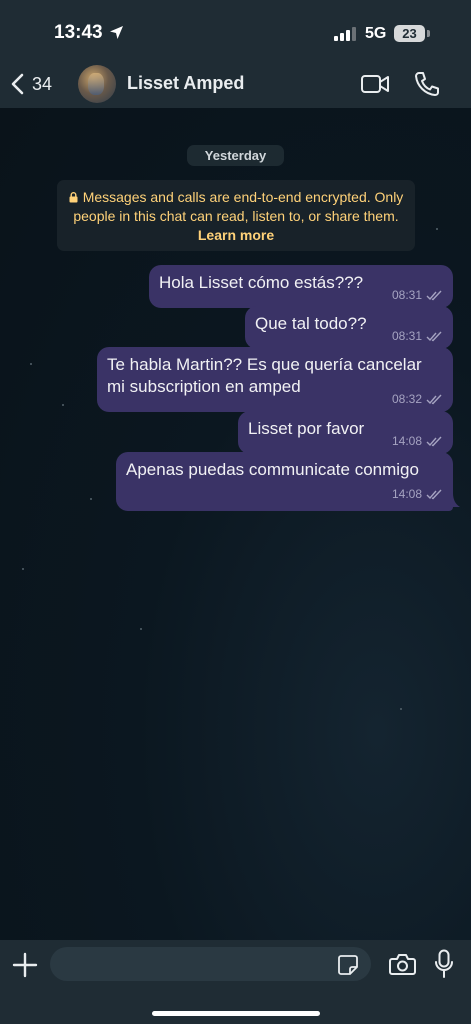 This screenshot has width=471, height=1024. Describe the element at coordinates (406, 399) in the screenshot. I see `message-time: 08:32` at that location.